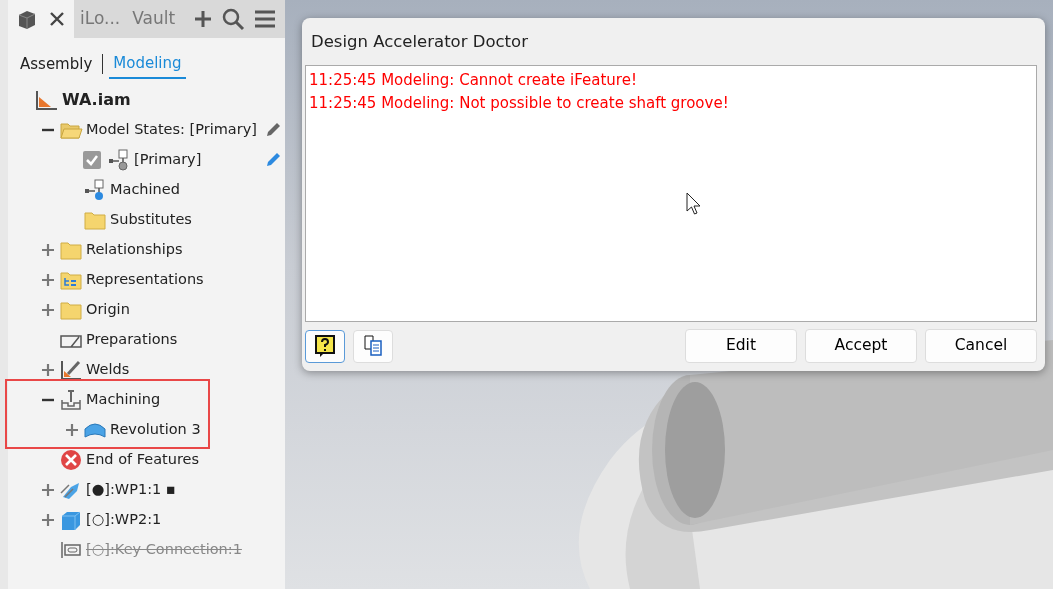  I want to click on cube-icon, so click(27, 19).